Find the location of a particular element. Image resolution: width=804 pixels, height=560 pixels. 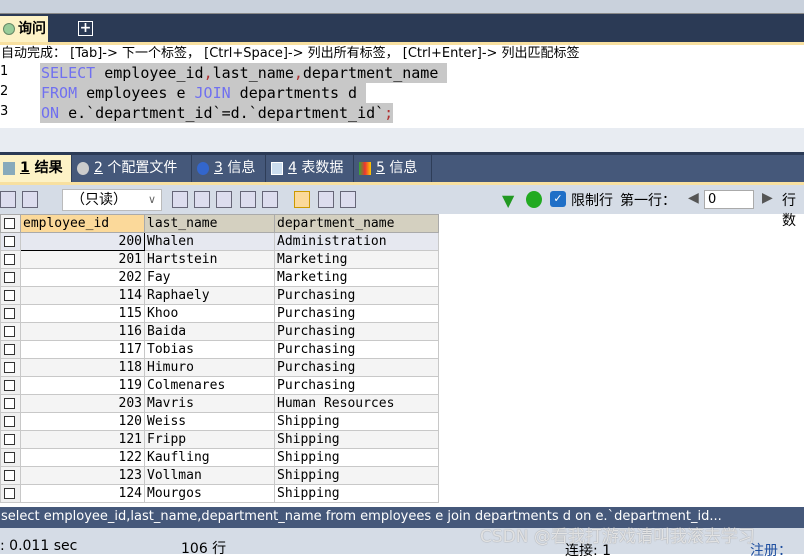

splitter is located at coordinates (402, 140).